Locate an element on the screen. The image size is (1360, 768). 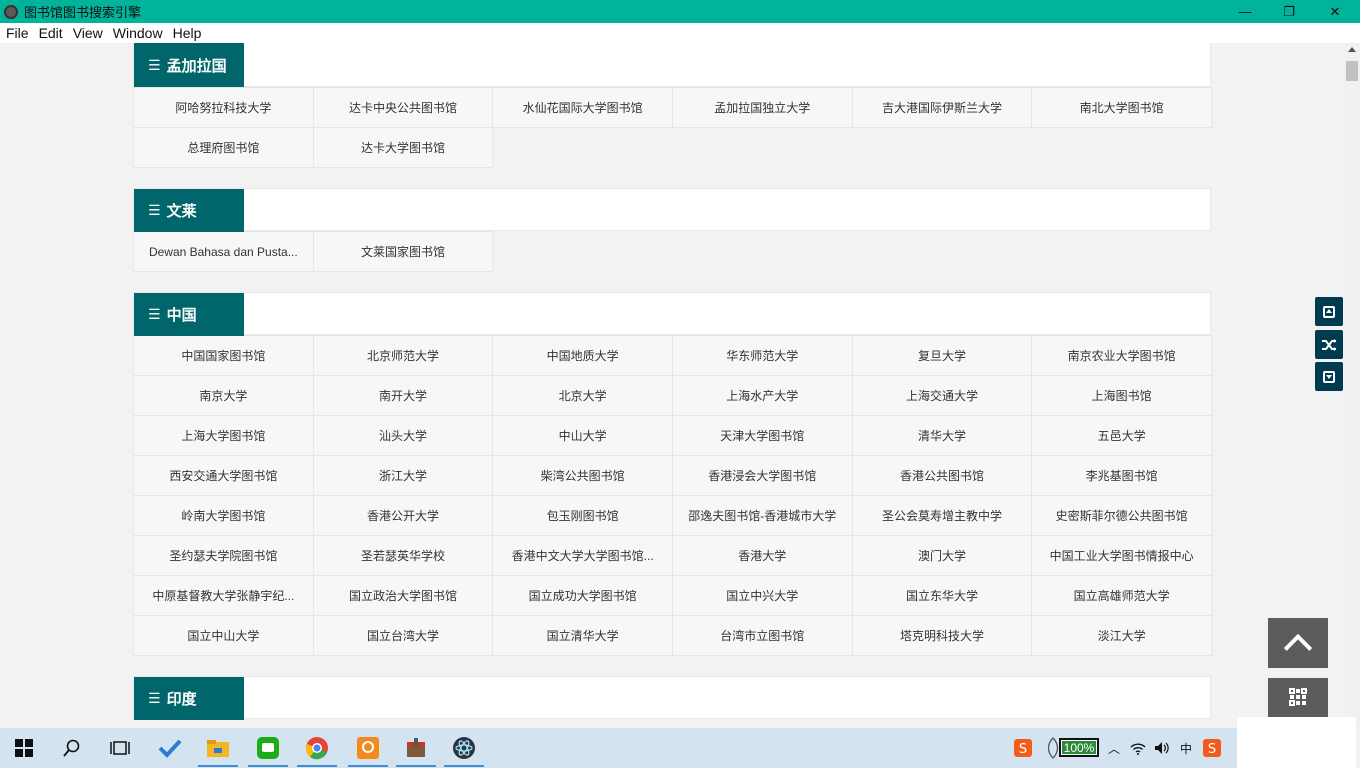
file-explorer-icon is located at coordinates (218, 748).